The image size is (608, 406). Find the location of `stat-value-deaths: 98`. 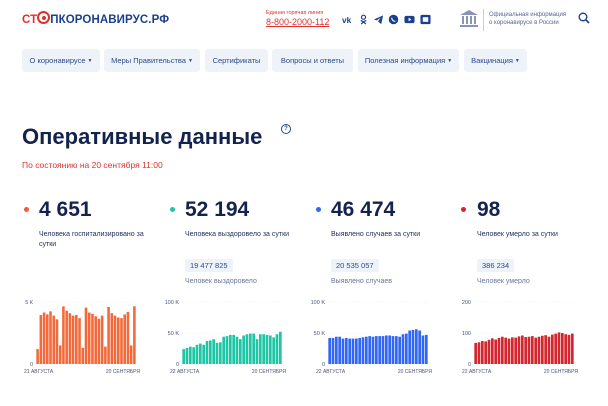

stat-value-deaths: 98 is located at coordinates (489, 209).